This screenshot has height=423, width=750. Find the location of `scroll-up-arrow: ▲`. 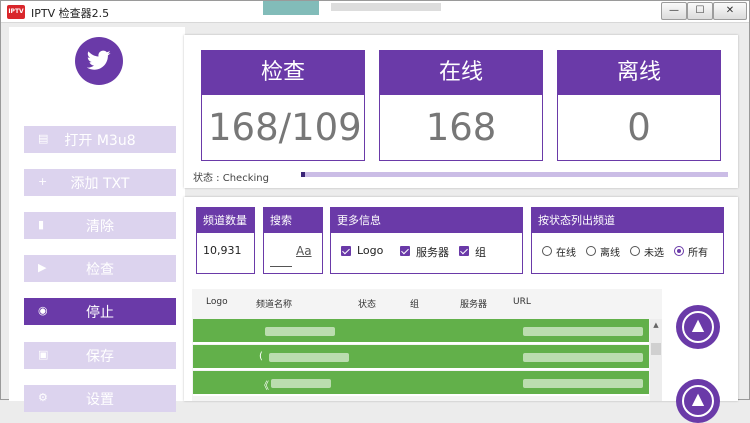

scroll-up-arrow: ▲ is located at coordinates (656, 325).